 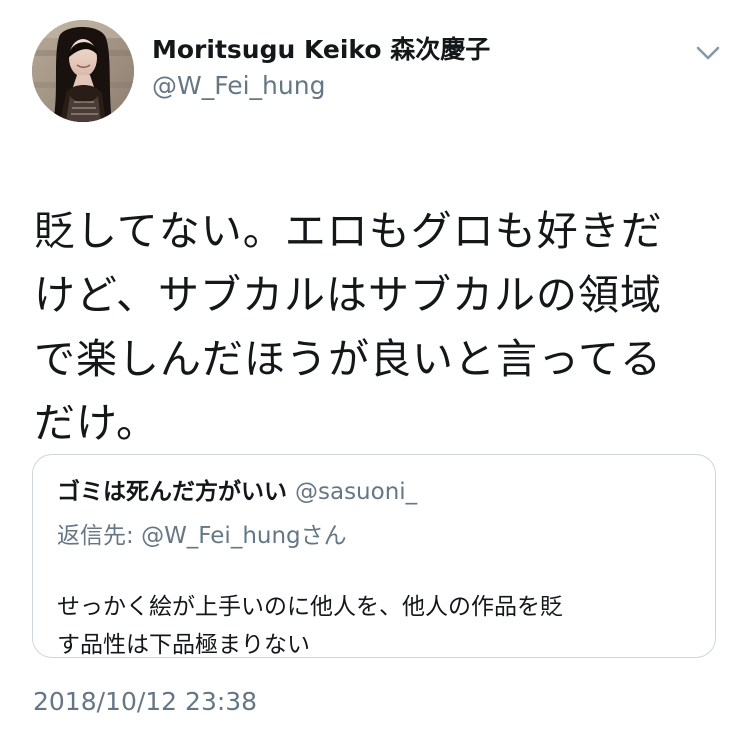 I want to click on reply-to-prefix: 返信先:, so click(x=99, y=536).